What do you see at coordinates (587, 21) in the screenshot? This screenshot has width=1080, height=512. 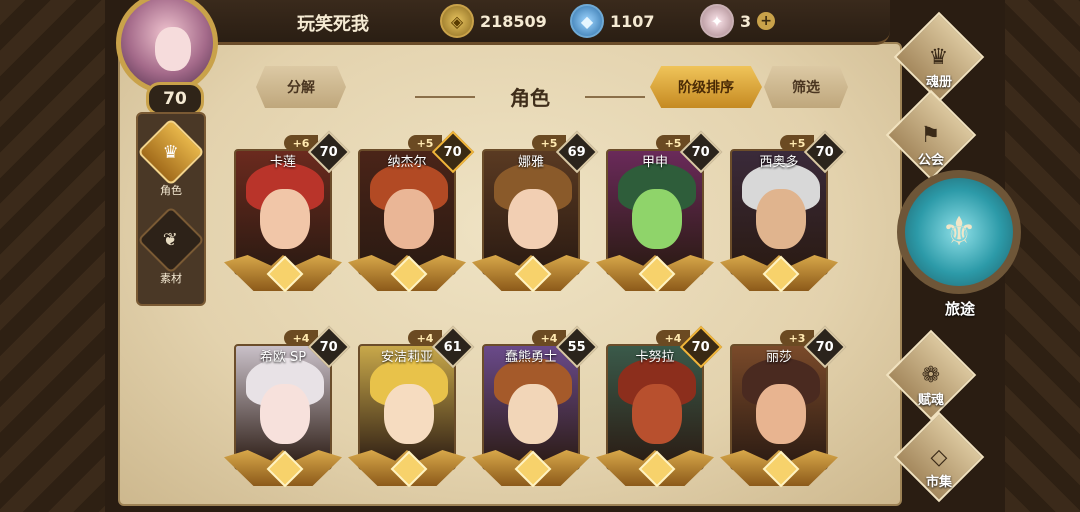 I see `blue-gem-icon: ◆` at bounding box center [587, 21].